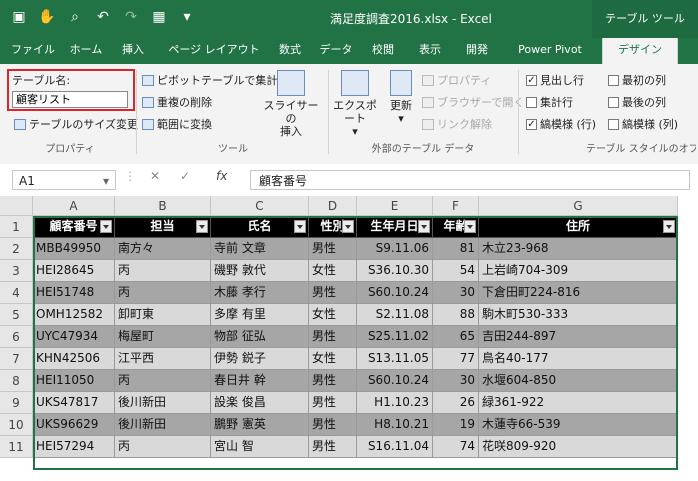  What do you see at coordinates (395, 249) in the screenshot?
I see `table-cell: S9.11.06` at bounding box center [395, 249].